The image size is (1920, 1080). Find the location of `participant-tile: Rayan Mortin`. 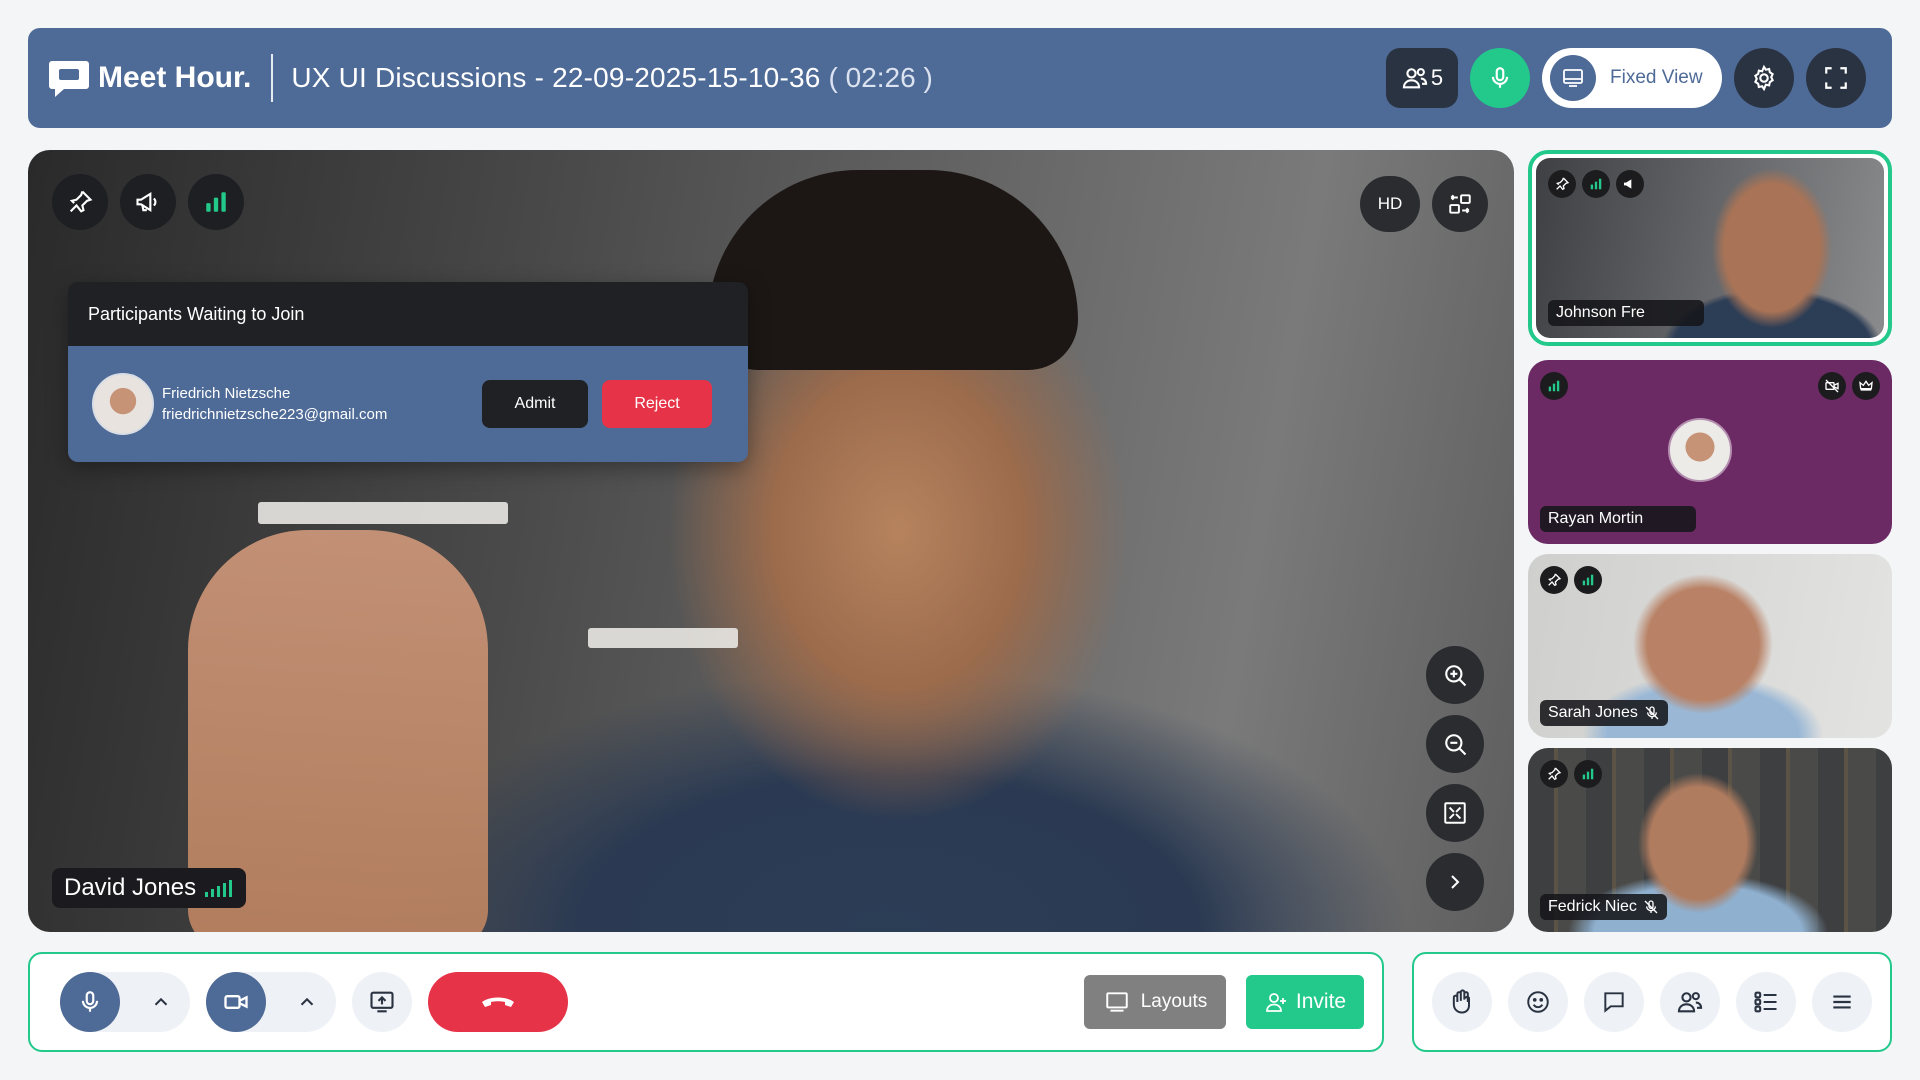

participant-tile: Rayan Mortin is located at coordinates (1710, 452).